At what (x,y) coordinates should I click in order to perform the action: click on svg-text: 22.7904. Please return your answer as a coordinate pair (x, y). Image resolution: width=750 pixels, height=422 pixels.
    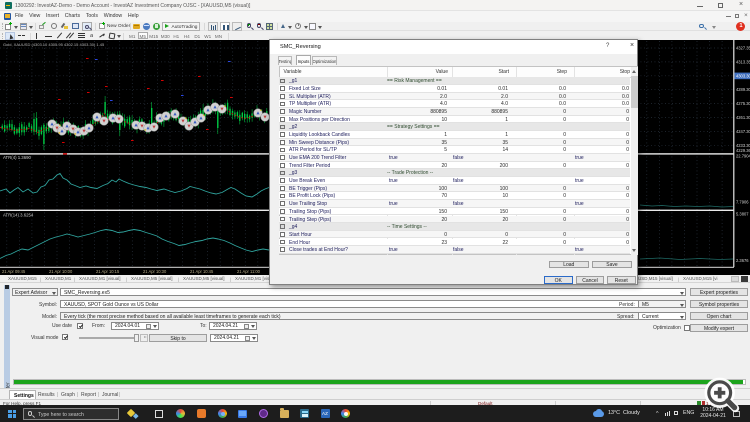
    Looking at the image, I should click on (743, 155).